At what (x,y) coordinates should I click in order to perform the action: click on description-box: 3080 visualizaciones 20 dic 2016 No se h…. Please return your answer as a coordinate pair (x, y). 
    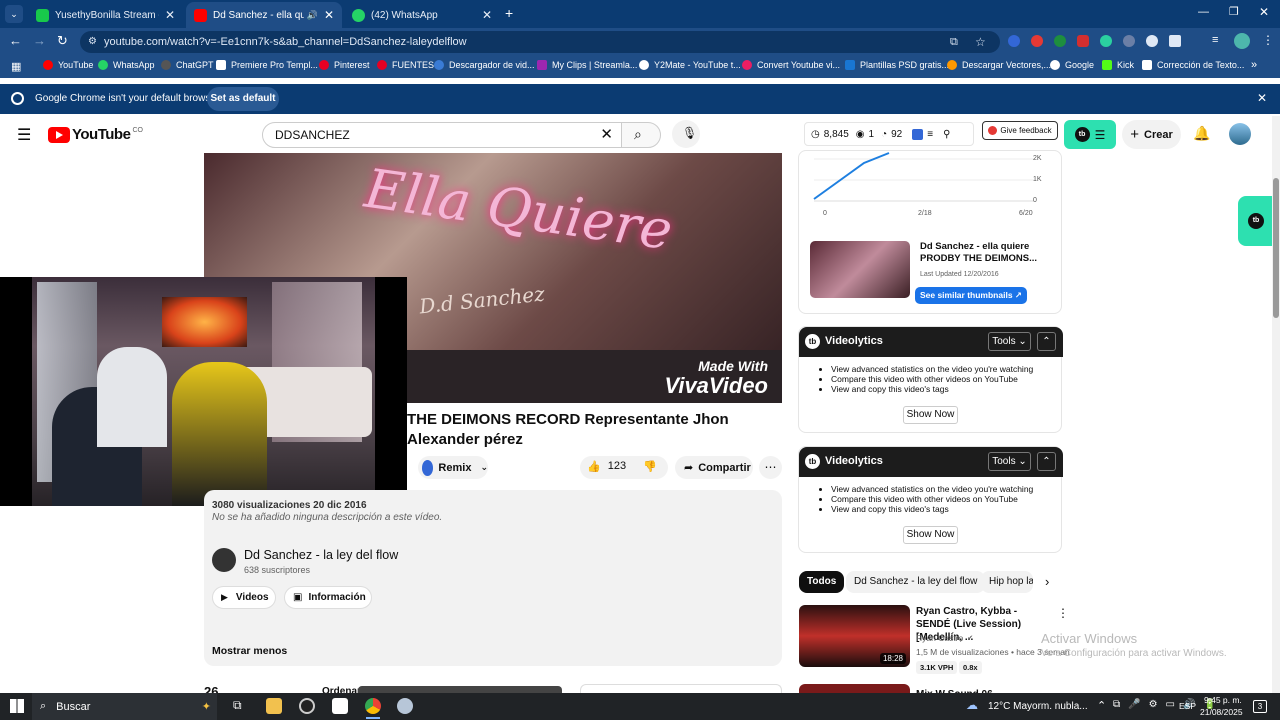
    Looking at the image, I should click on (493, 578).